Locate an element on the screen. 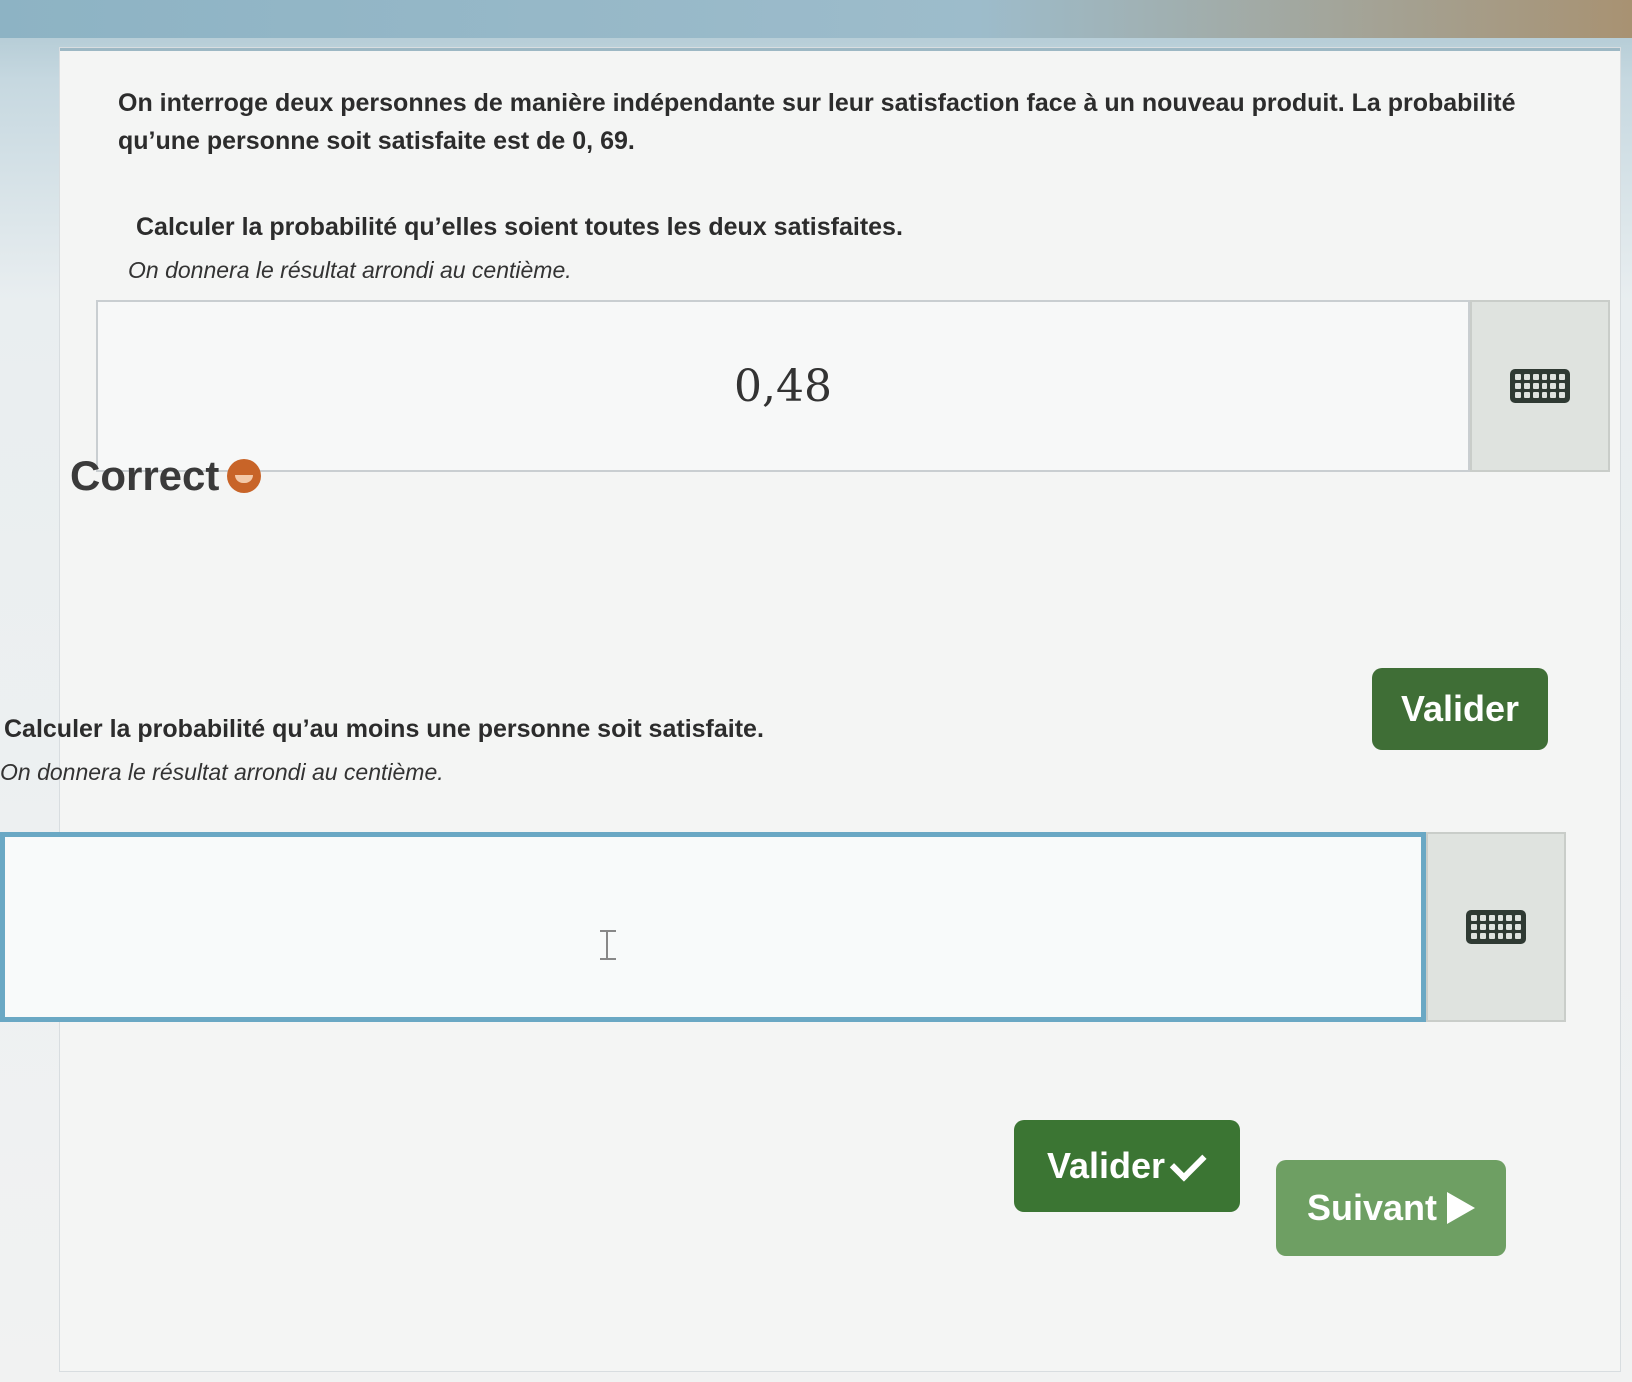  play-arrow-icon is located at coordinates (1461, 1208).